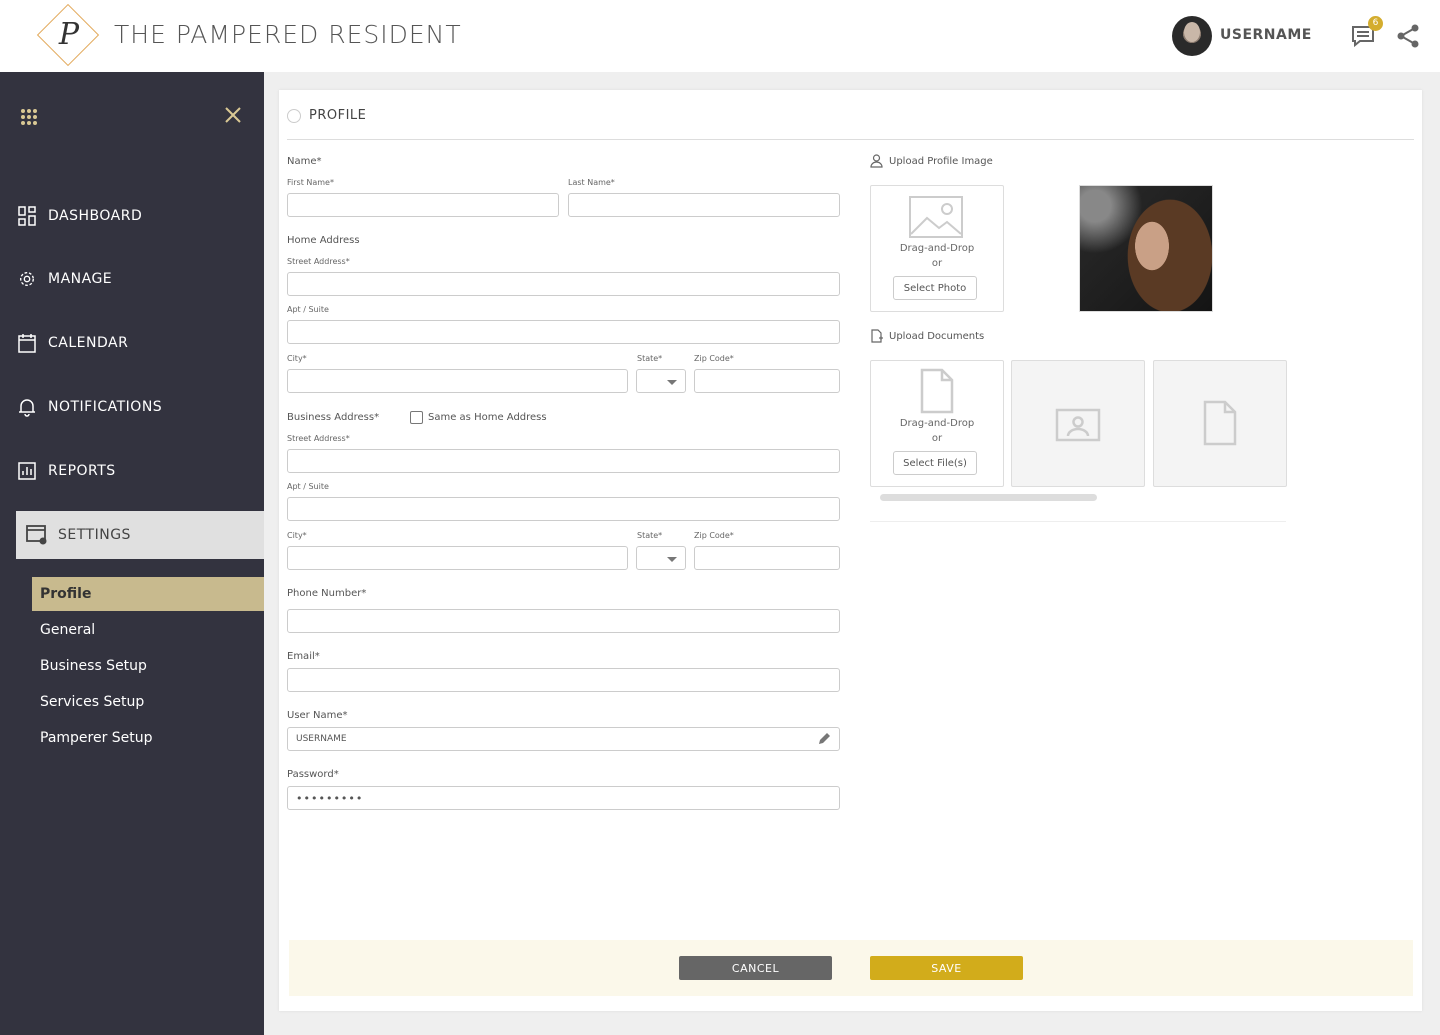 The image size is (1440, 1035). Describe the element at coordinates (321, 739) in the screenshot. I see `username-value: USERNAME` at that location.